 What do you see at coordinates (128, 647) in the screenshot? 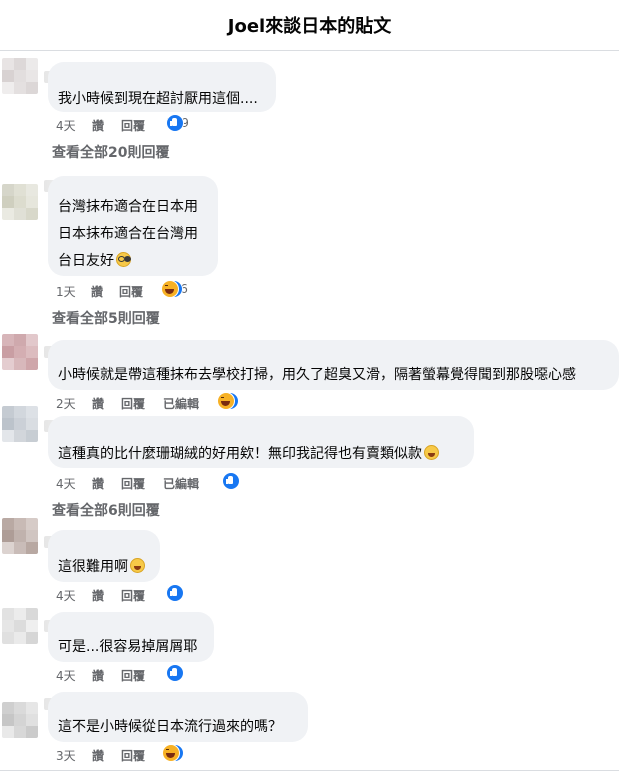
I see `comment-text: 可是...很容易掉屑屑耶` at bounding box center [128, 647].